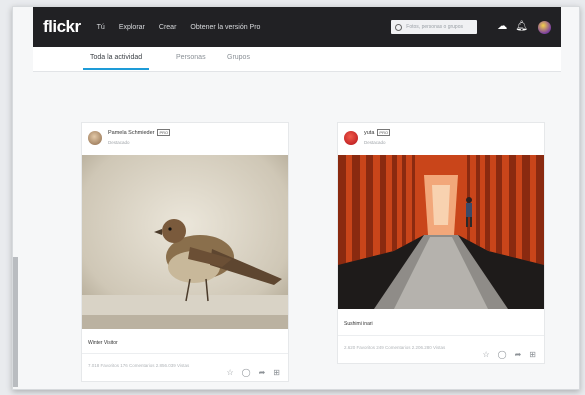 The height and width of the screenshot is (395, 585). I want to click on torii-photo, so click(441, 232).